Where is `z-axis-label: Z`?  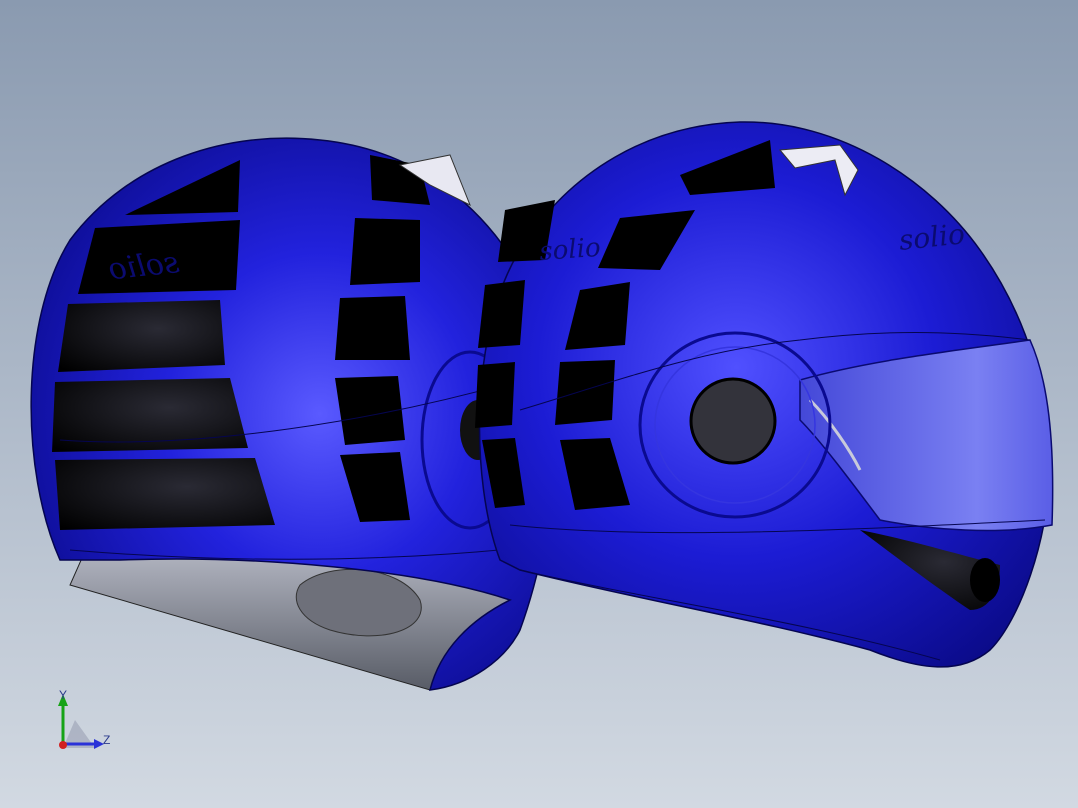 z-axis-label: Z is located at coordinates (106, 740).